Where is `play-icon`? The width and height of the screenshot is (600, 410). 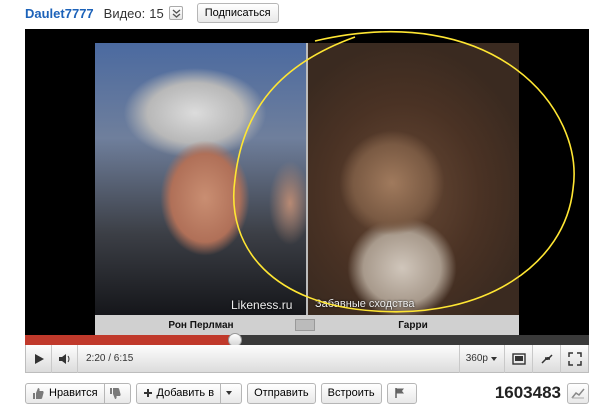
play-icon is located at coordinates (39, 358).